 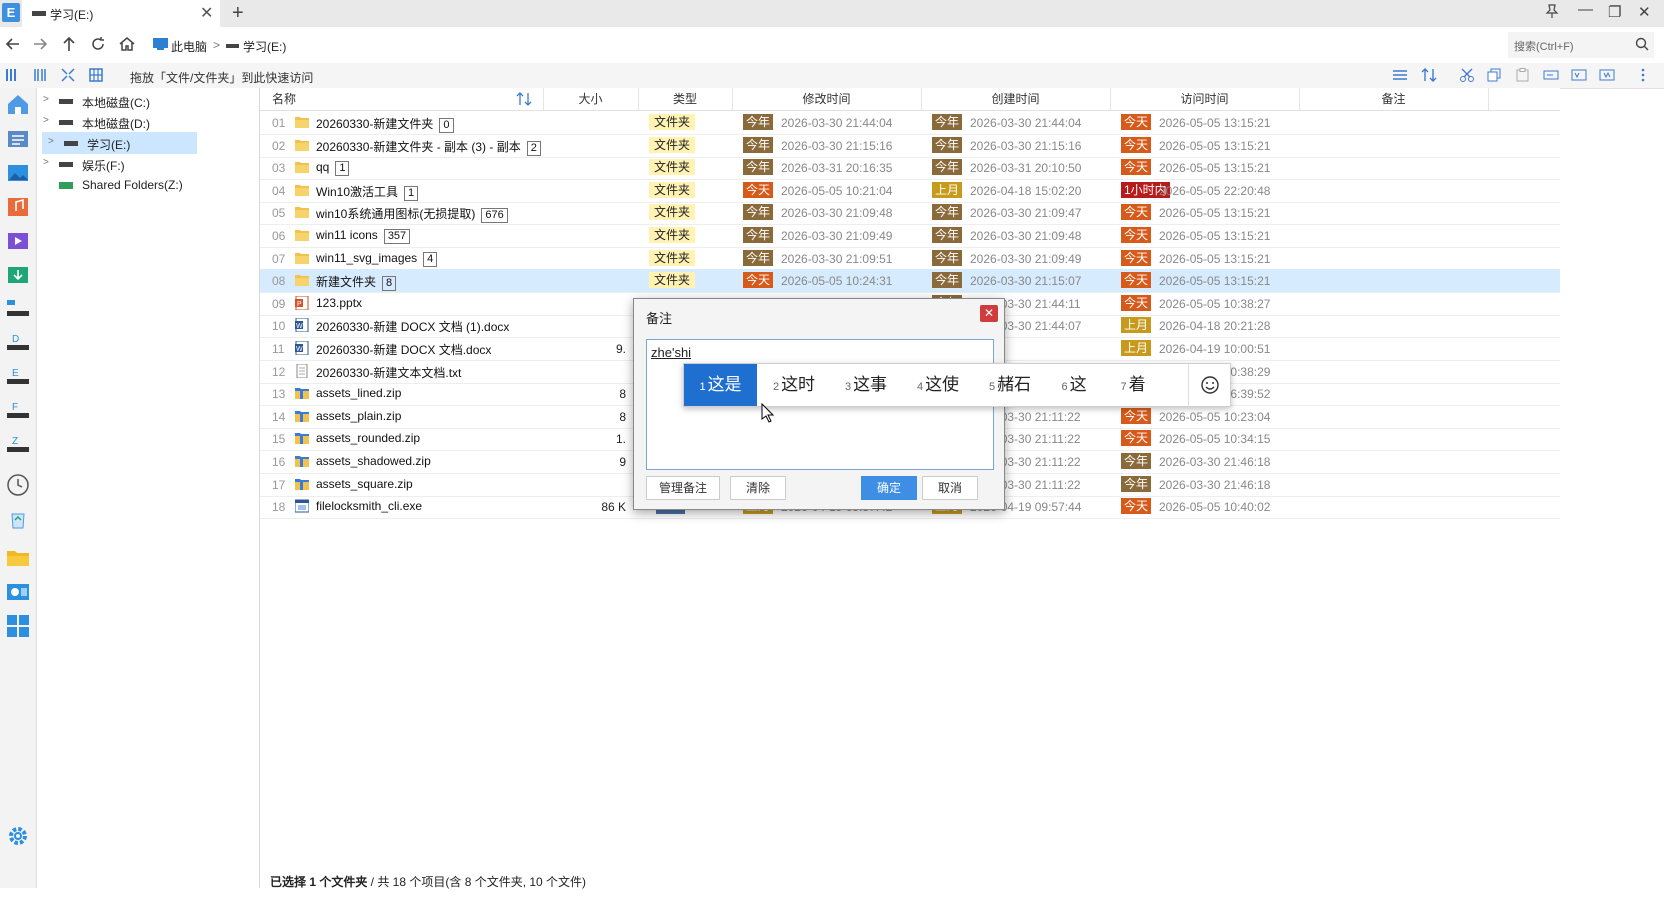 What do you see at coordinates (18, 309) in the screenshot?
I see `drive-c-icon` at bounding box center [18, 309].